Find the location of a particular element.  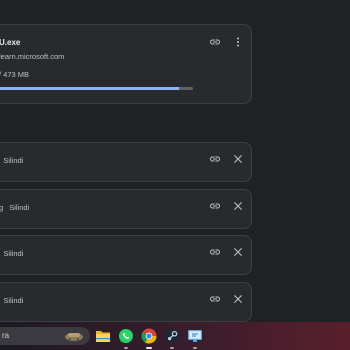

taskbar-search-text: ra is located at coordinates (6, 335).